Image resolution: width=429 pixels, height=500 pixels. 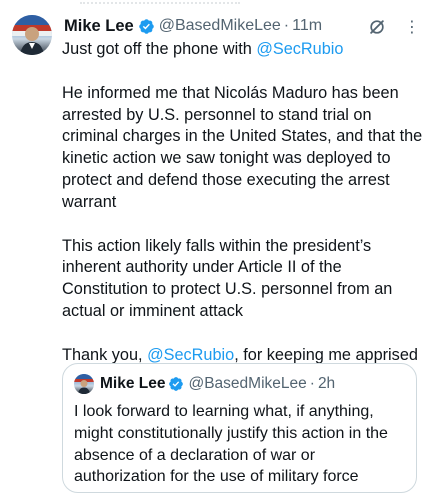 I want to click on post-header: Mike Lee @BasedMikeLee · 11m, so click(x=193, y=26).